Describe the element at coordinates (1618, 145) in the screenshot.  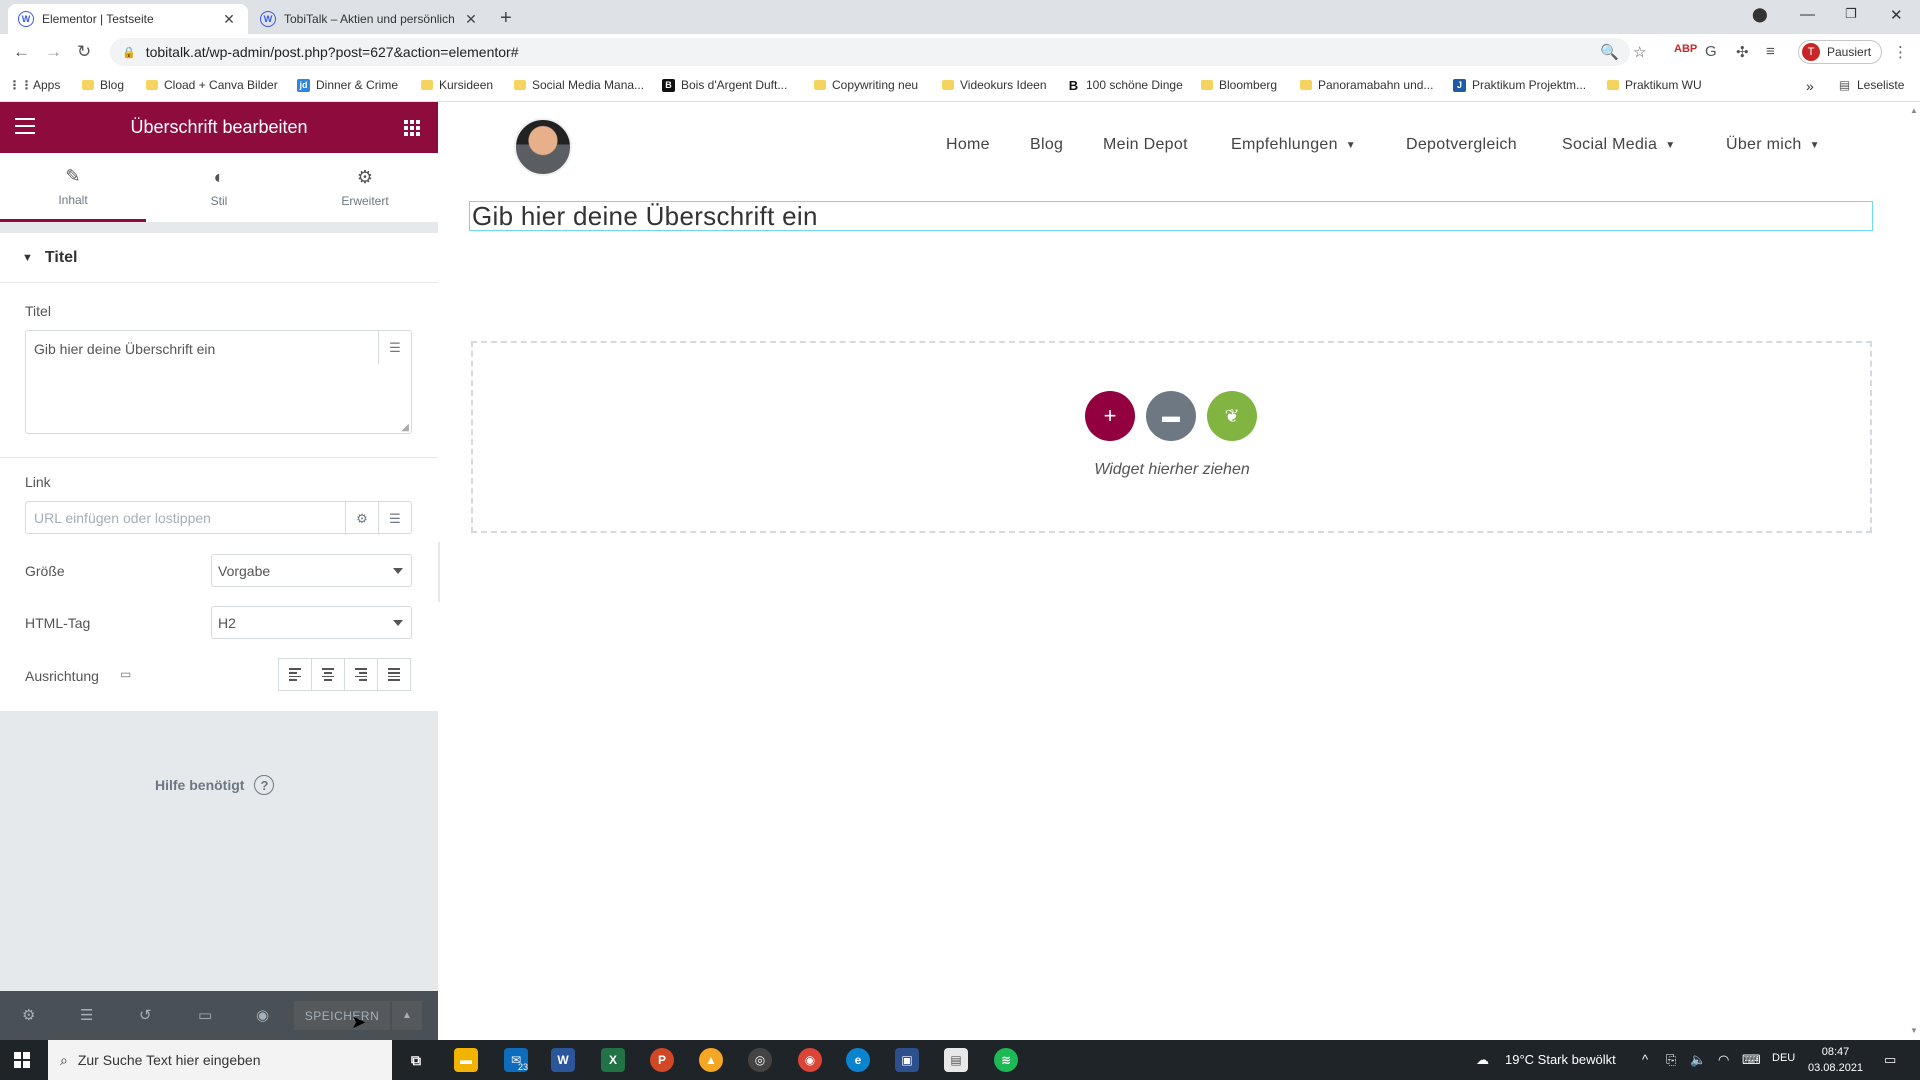
I see `nav-social-media: Social Media ▼` at that location.